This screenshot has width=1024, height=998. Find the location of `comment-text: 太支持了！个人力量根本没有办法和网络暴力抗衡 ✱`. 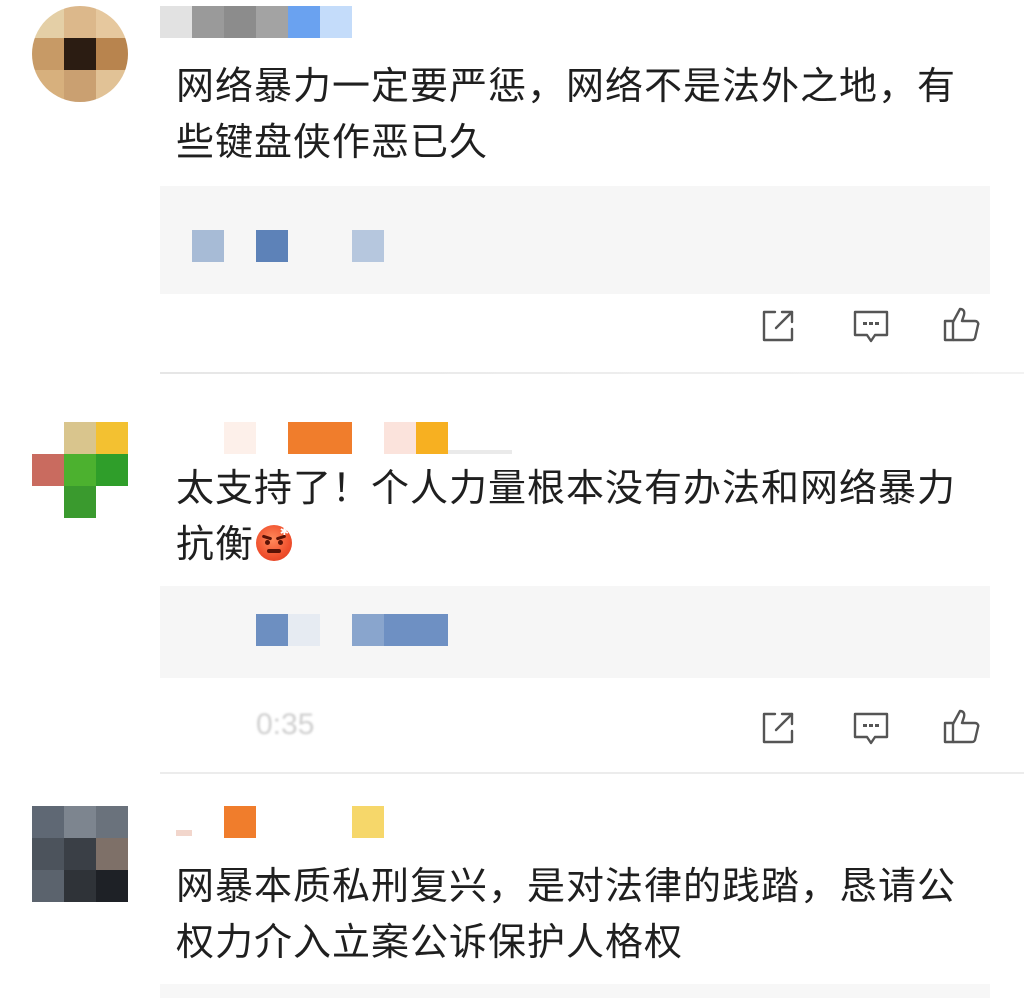

comment-text: 太支持了！个人力量根本没有办法和网络暴力抗衡 ✱ is located at coordinates (576, 516).